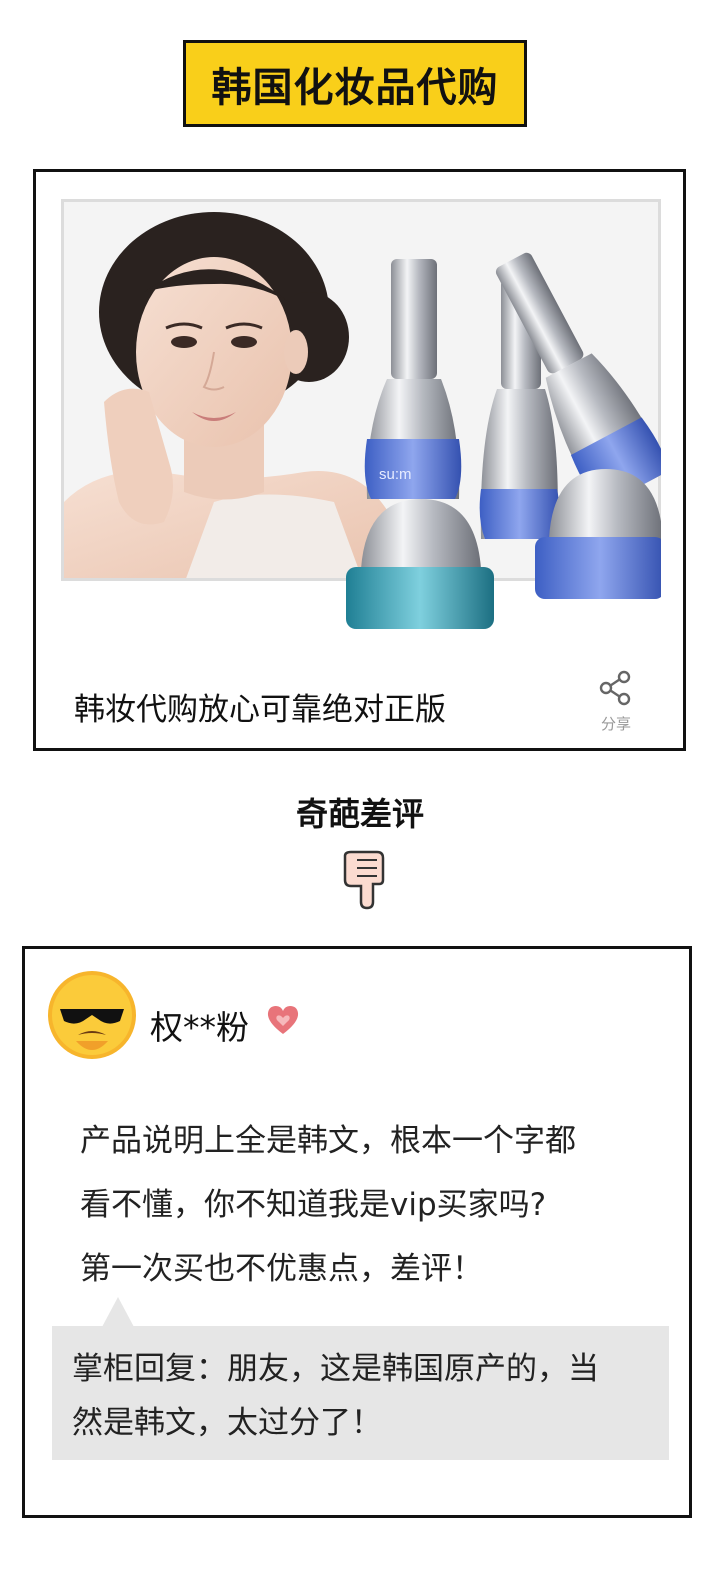 This screenshot has height=1577, width=720. I want to click on page-title: 韩国化妆品代购, so click(355, 87).